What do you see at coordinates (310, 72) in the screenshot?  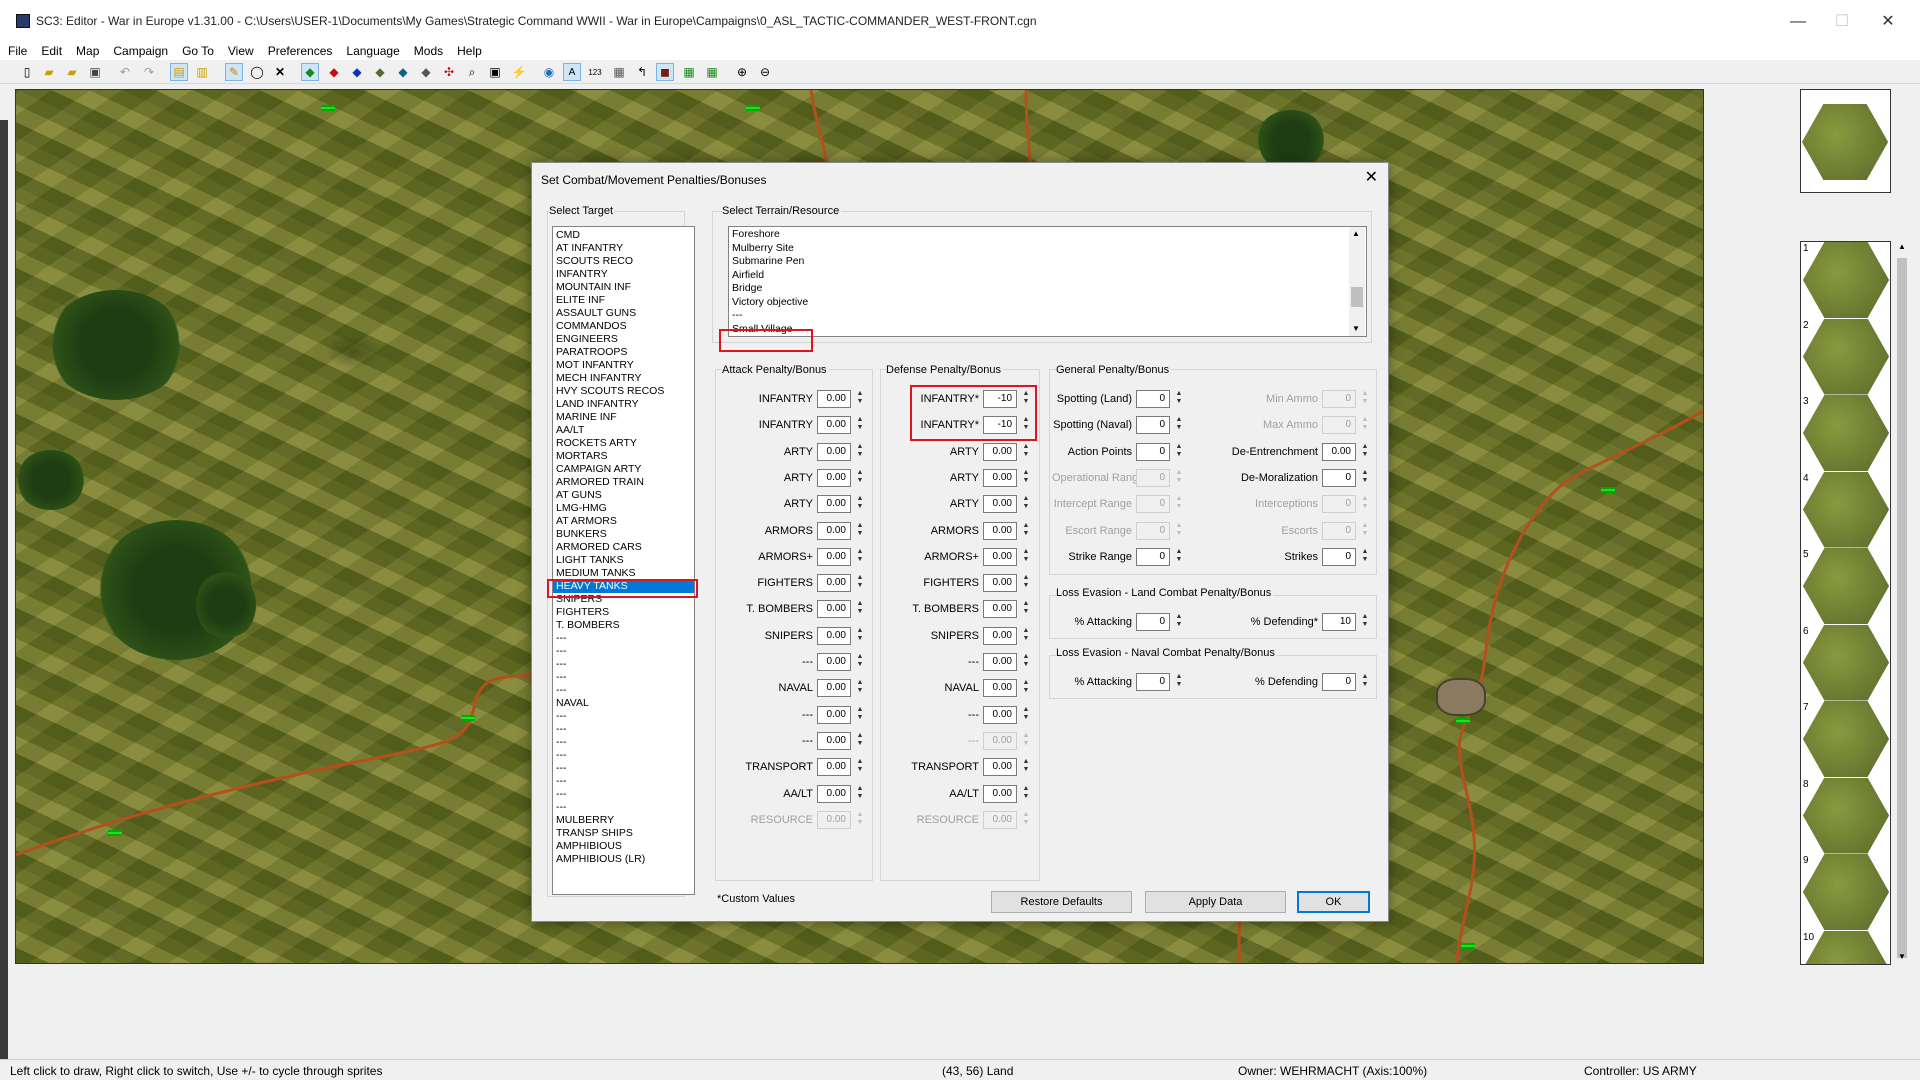 I see `land-unit-icon: ◆` at bounding box center [310, 72].